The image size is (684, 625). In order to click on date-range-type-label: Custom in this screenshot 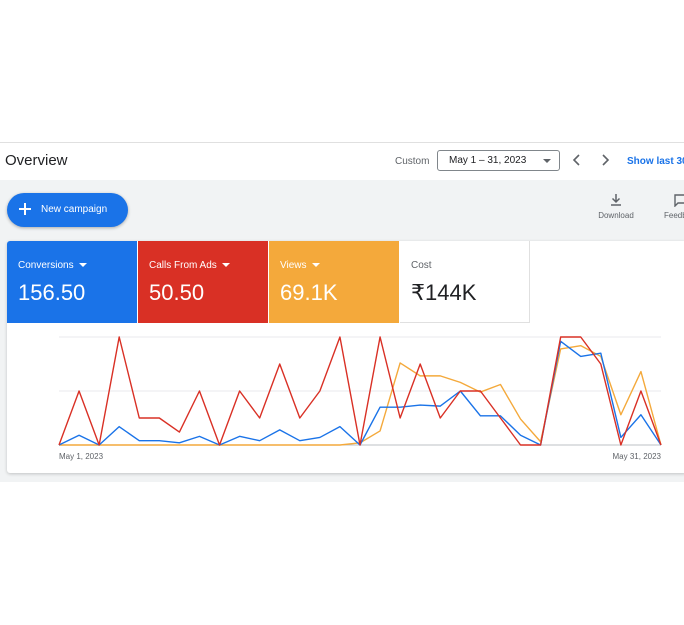, I will do `click(412, 161)`.